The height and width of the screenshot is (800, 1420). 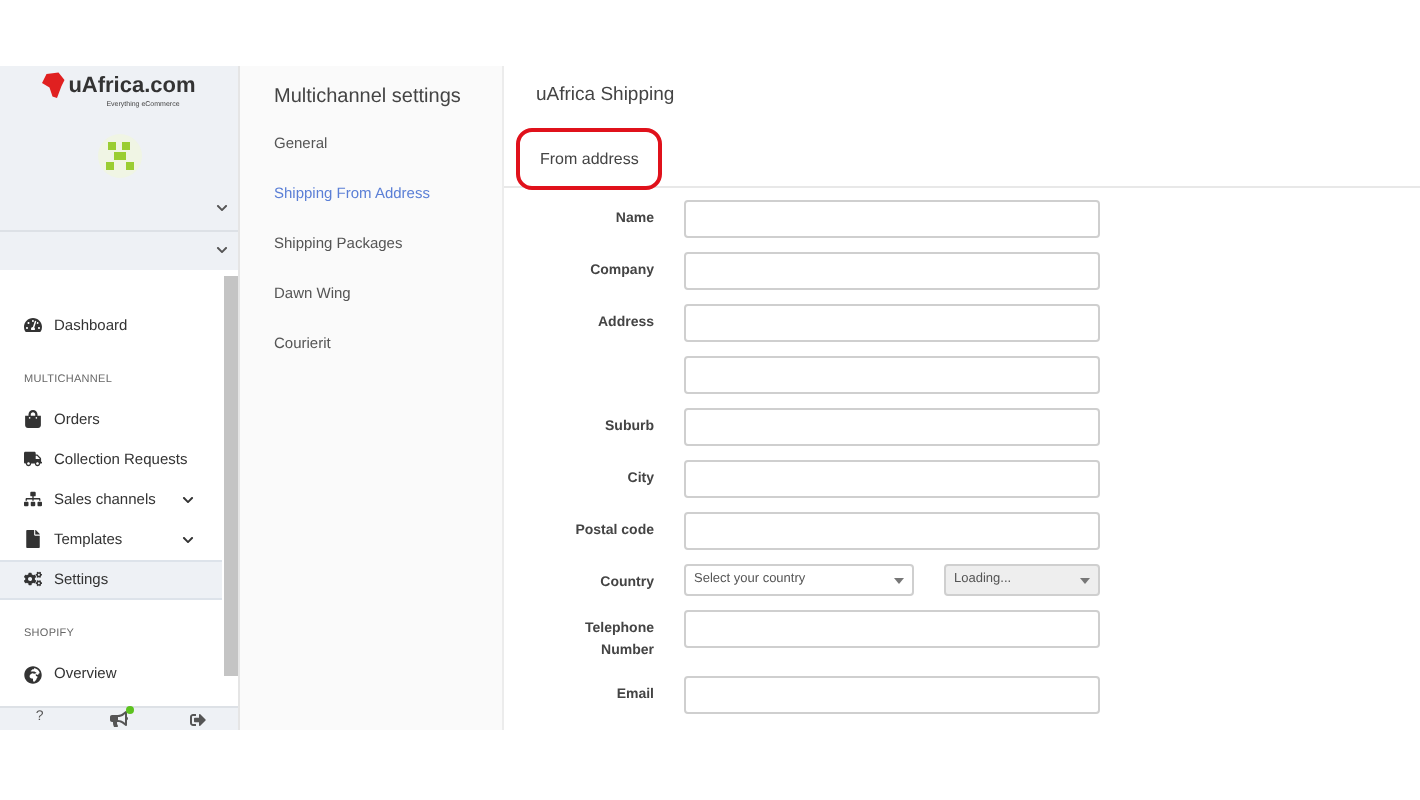 I want to click on globe-icon, so click(x=33, y=674).